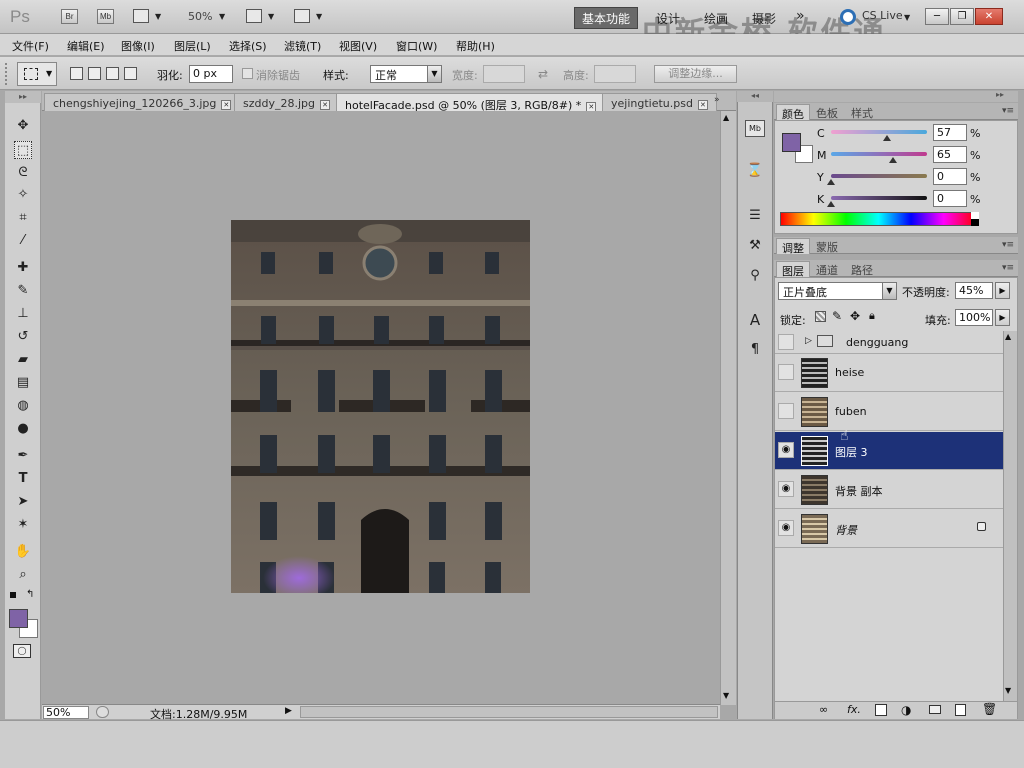  I want to click on channel-c-slider, so click(879, 132).